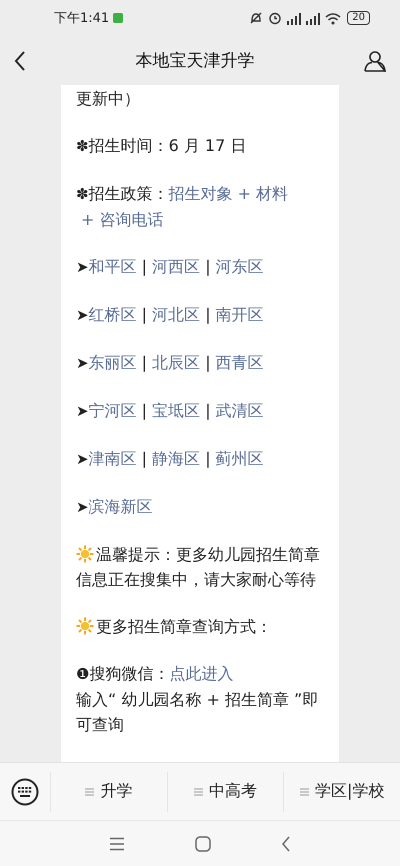  What do you see at coordinates (155, 674) in the screenshot?
I see `article-paragraph: ❶搜狗微信：点此进入` at bounding box center [155, 674].